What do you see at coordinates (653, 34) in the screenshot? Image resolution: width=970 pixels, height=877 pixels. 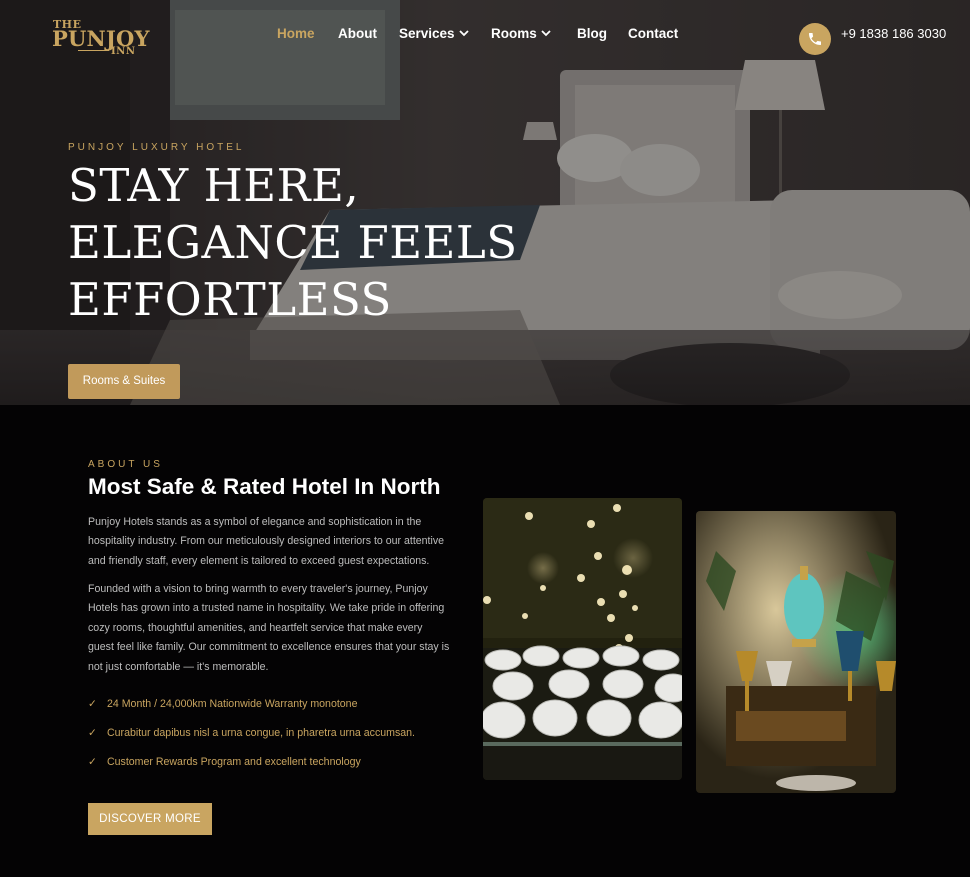 I see `nav-contact: Contact` at bounding box center [653, 34].